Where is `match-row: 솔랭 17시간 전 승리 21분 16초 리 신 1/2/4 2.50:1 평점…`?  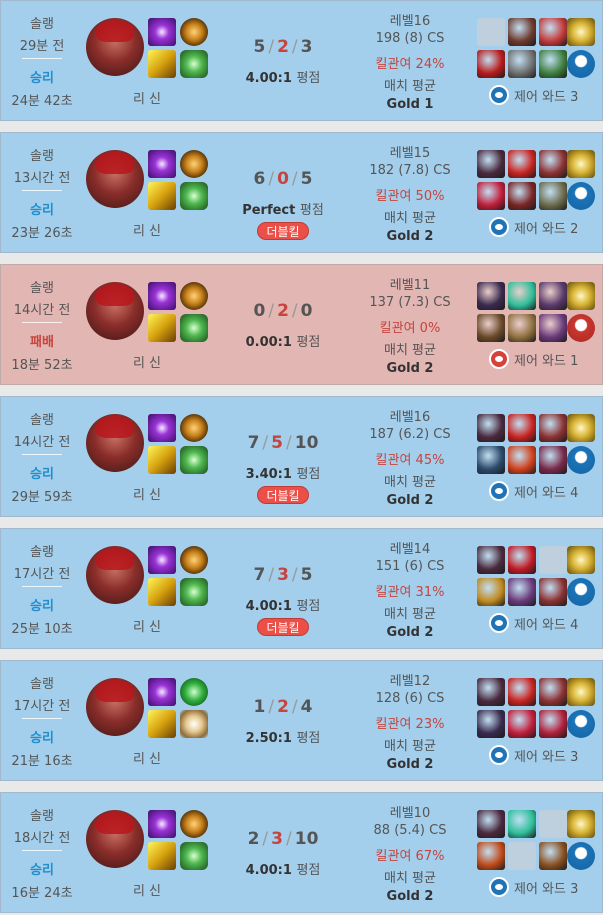
match-row: 솔랭 17시간 전 승리 21분 16초 리 신 1/2/4 2.50:1 평점… is located at coordinates (301, 720).